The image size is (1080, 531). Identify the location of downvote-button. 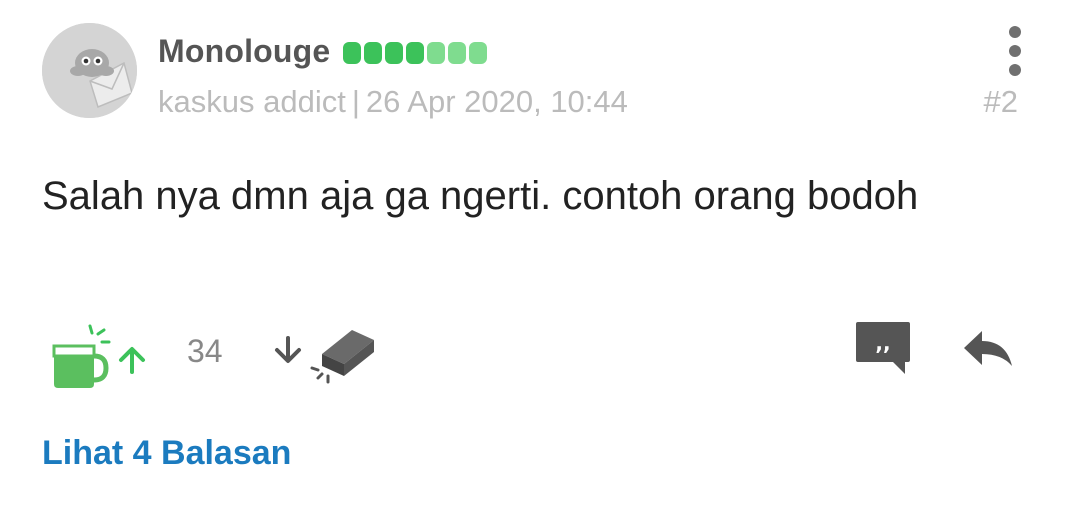
(325, 357).